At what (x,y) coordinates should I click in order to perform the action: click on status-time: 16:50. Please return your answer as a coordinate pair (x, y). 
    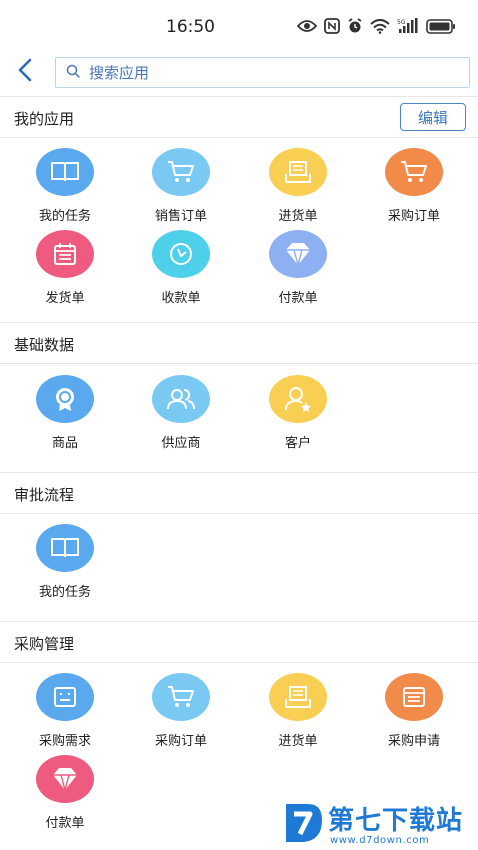
    Looking at the image, I should click on (190, 27).